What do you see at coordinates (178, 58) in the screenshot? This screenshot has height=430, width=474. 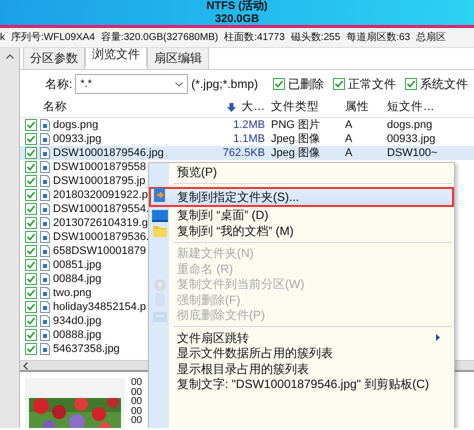 I see `tab: 扇区编辑` at bounding box center [178, 58].